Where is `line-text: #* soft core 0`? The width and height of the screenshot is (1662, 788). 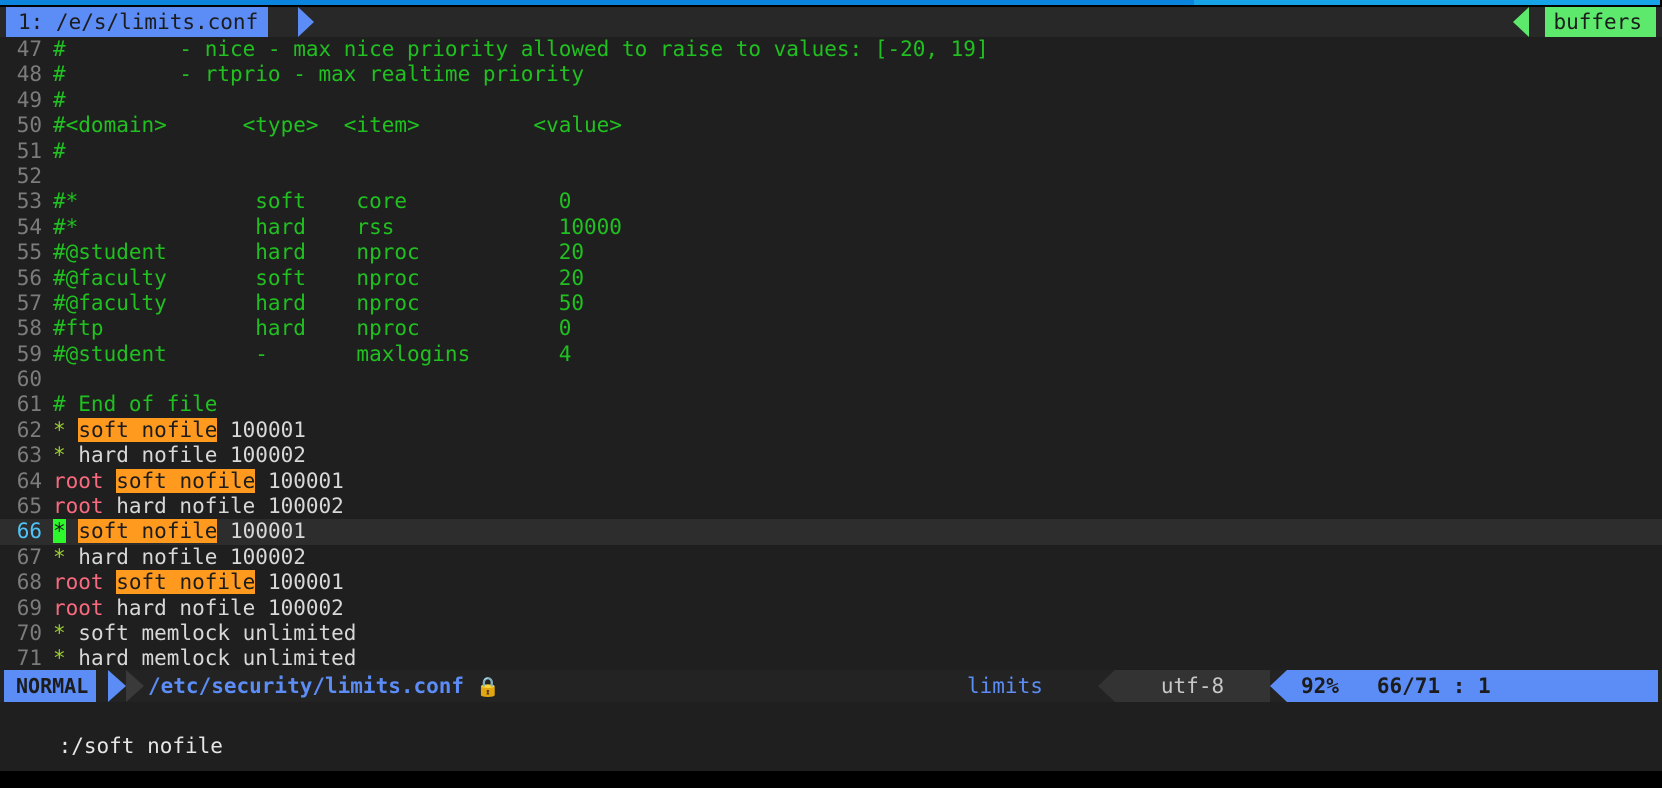 line-text: #* soft core 0 is located at coordinates (306, 201).